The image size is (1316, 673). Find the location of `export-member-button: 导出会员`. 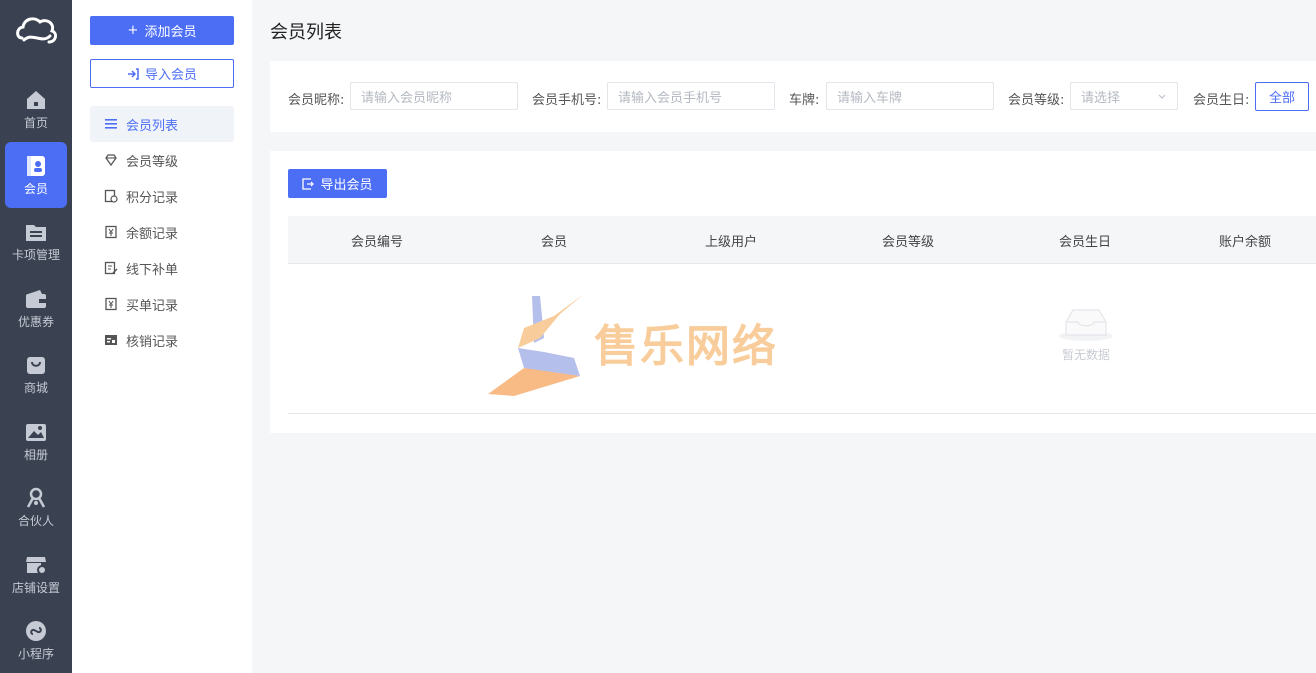

export-member-button: 导出会员 is located at coordinates (337, 183).